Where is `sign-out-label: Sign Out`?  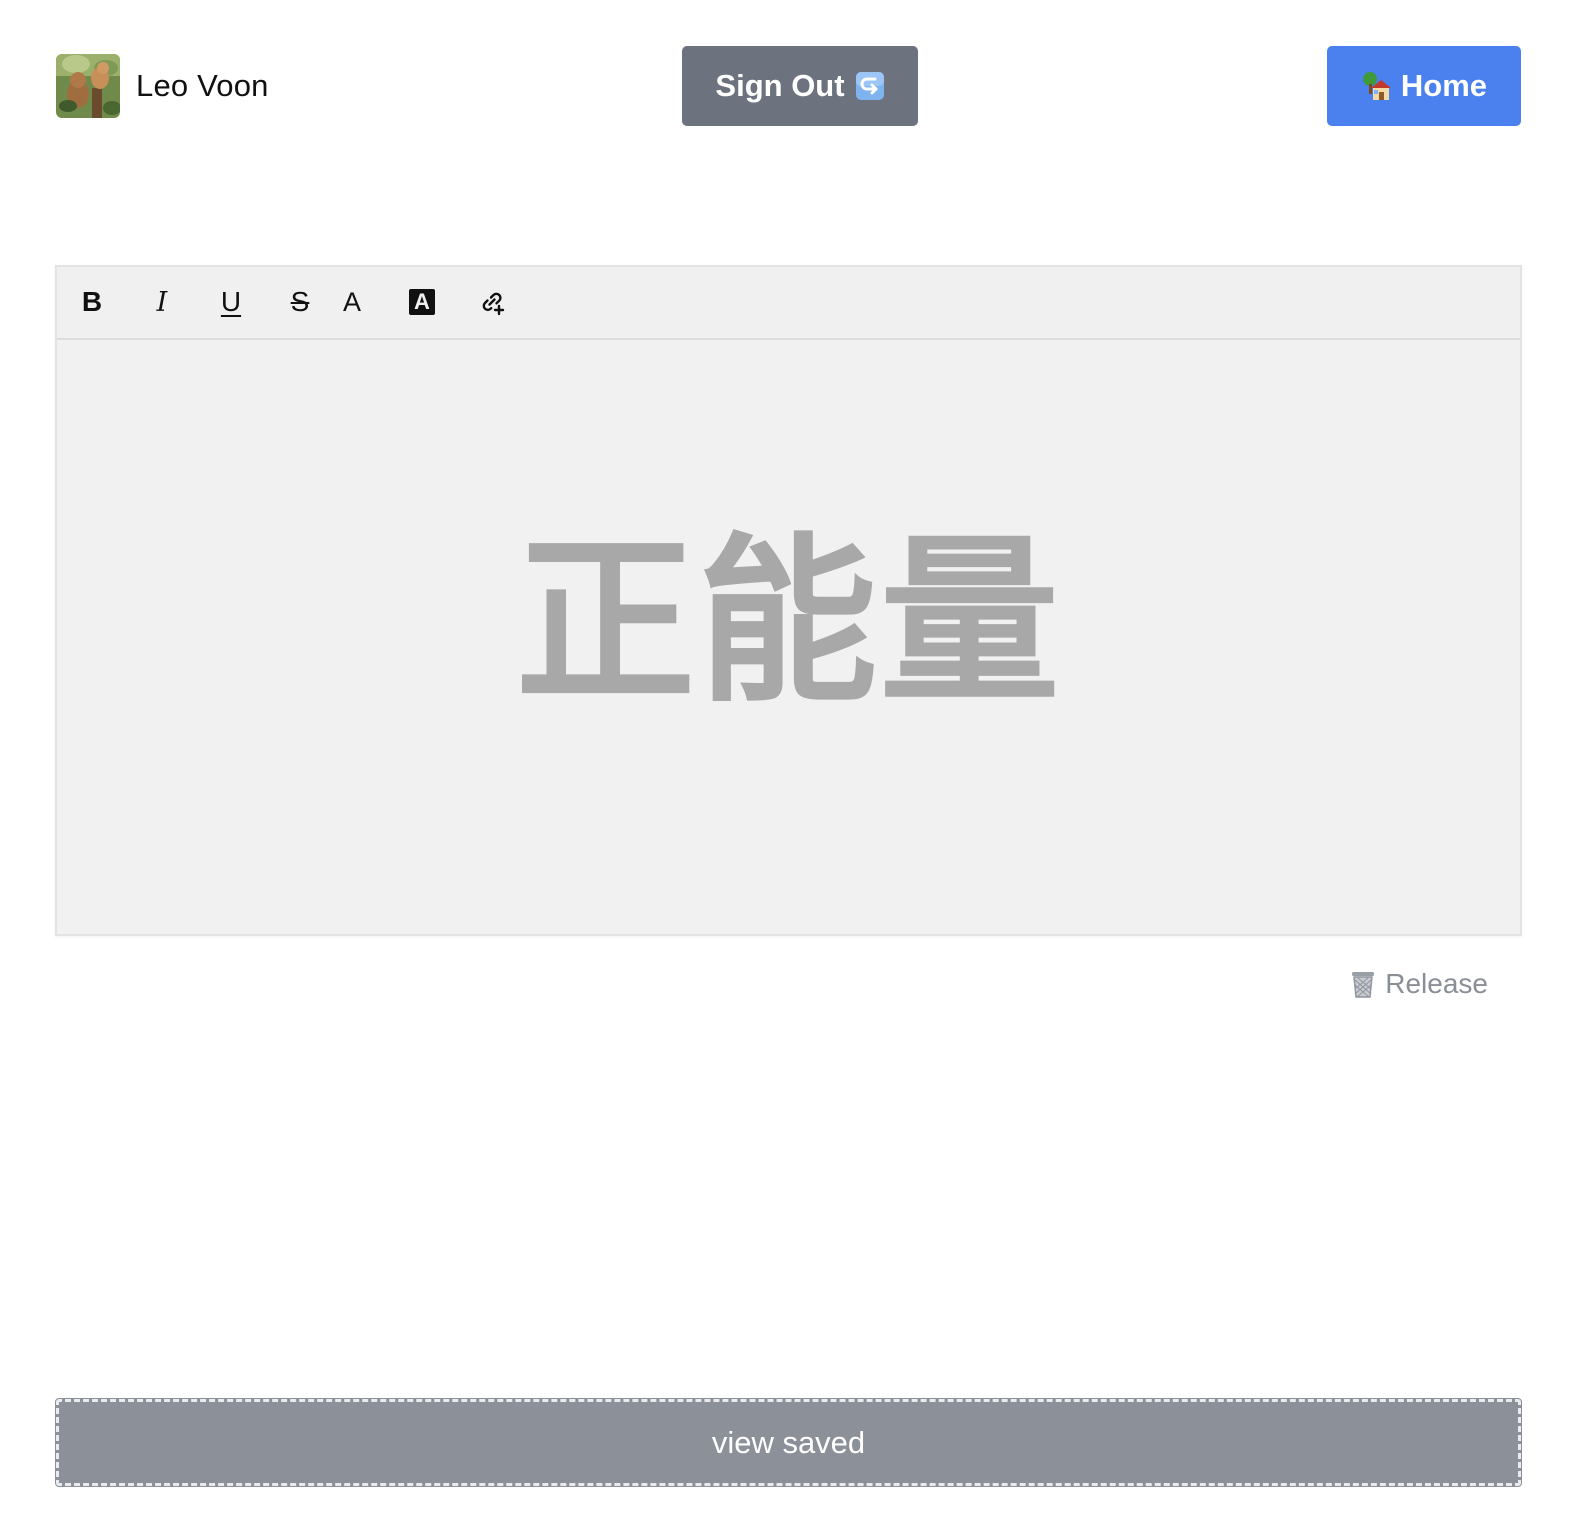
sign-out-label: Sign Out is located at coordinates (780, 85).